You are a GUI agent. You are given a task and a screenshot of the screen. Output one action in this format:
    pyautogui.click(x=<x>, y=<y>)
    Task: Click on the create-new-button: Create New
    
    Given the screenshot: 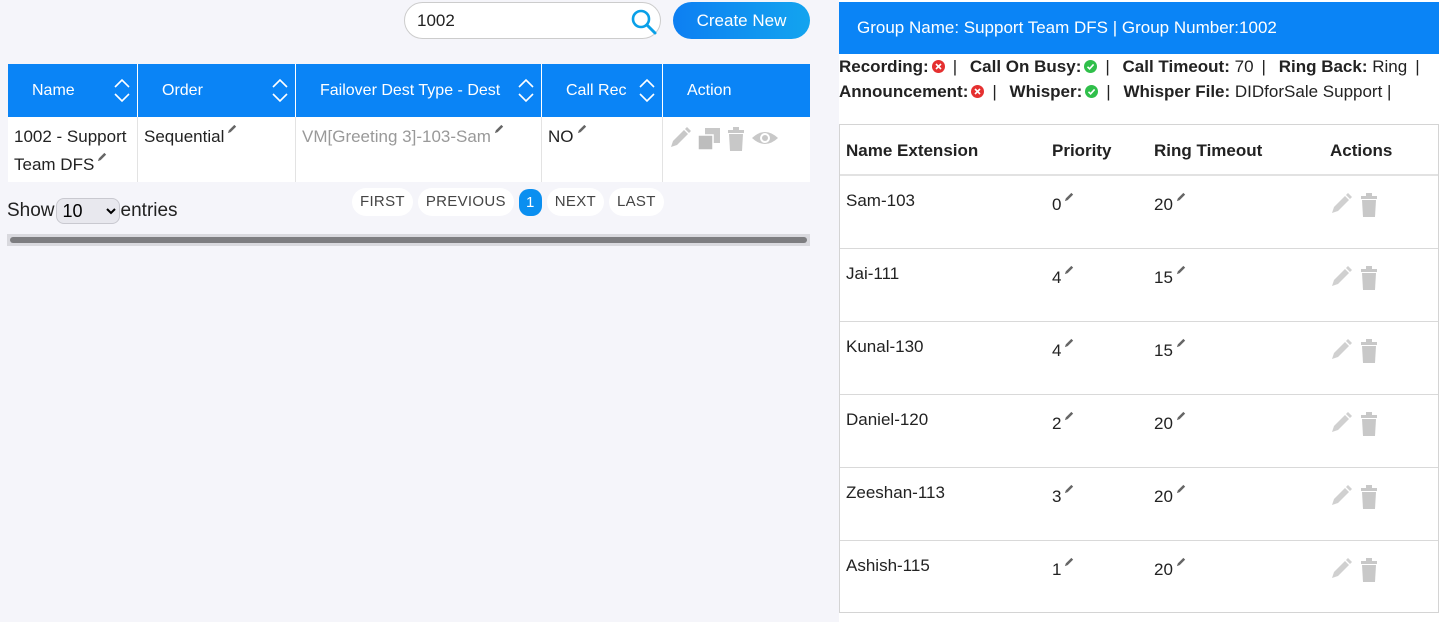 What is the action you would take?
    pyautogui.click(x=741, y=20)
    